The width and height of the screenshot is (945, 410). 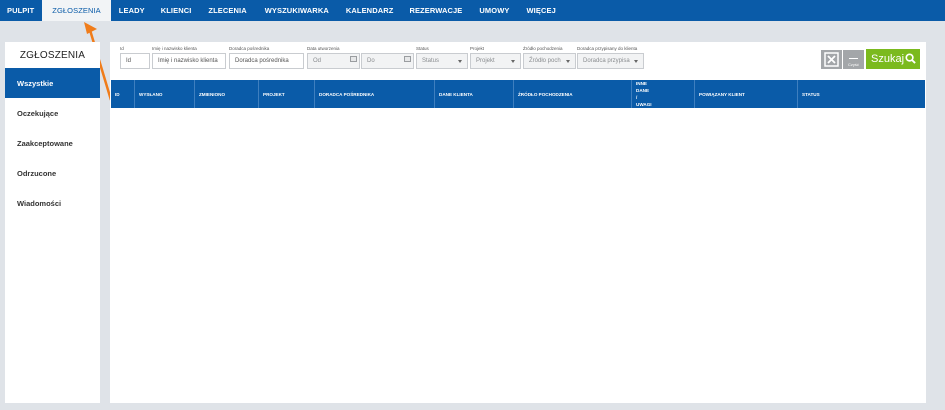 What do you see at coordinates (442, 61) in the screenshot?
I see `status-select: Status` at bounding box center [442, 61].